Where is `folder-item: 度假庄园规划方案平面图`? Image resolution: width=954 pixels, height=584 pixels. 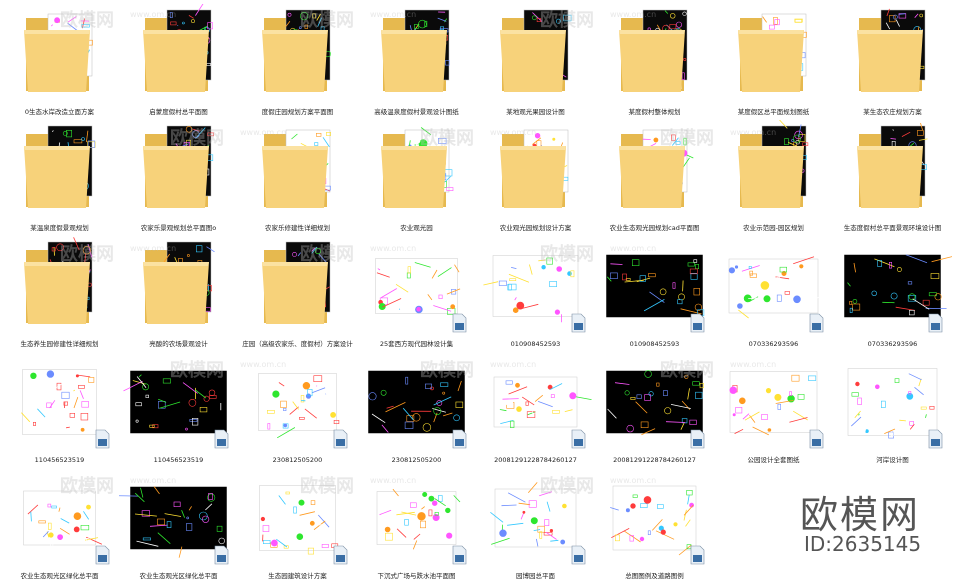
folder-item: 度假庄园规划方案平面图 is located at coordinates (297, 62).